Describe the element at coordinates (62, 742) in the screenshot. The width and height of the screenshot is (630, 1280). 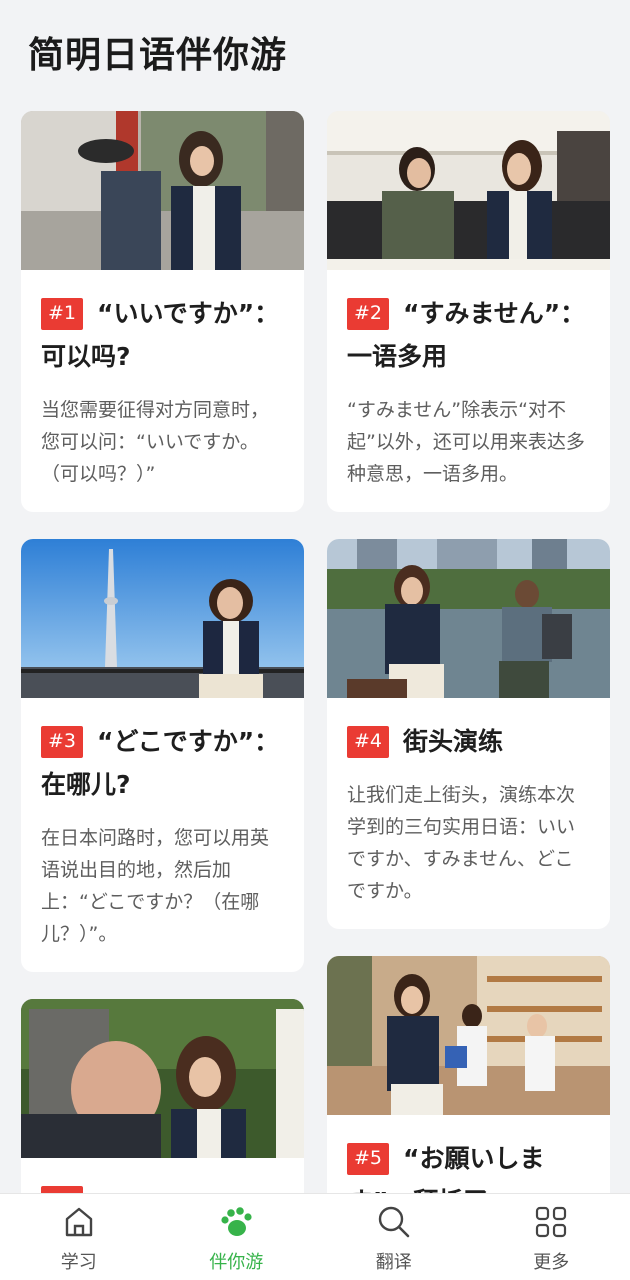
I see `lesson-number-badge: #3` at that location.